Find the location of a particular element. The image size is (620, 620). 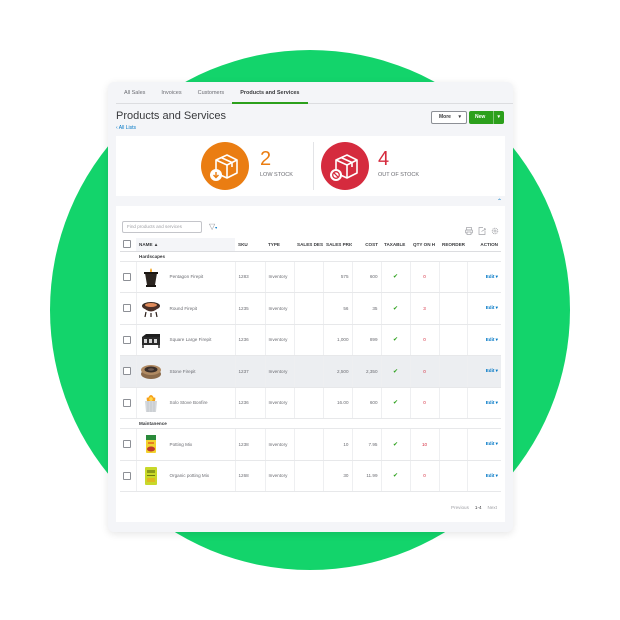

group-label: Maintanence is located at coordinates (318, 423).